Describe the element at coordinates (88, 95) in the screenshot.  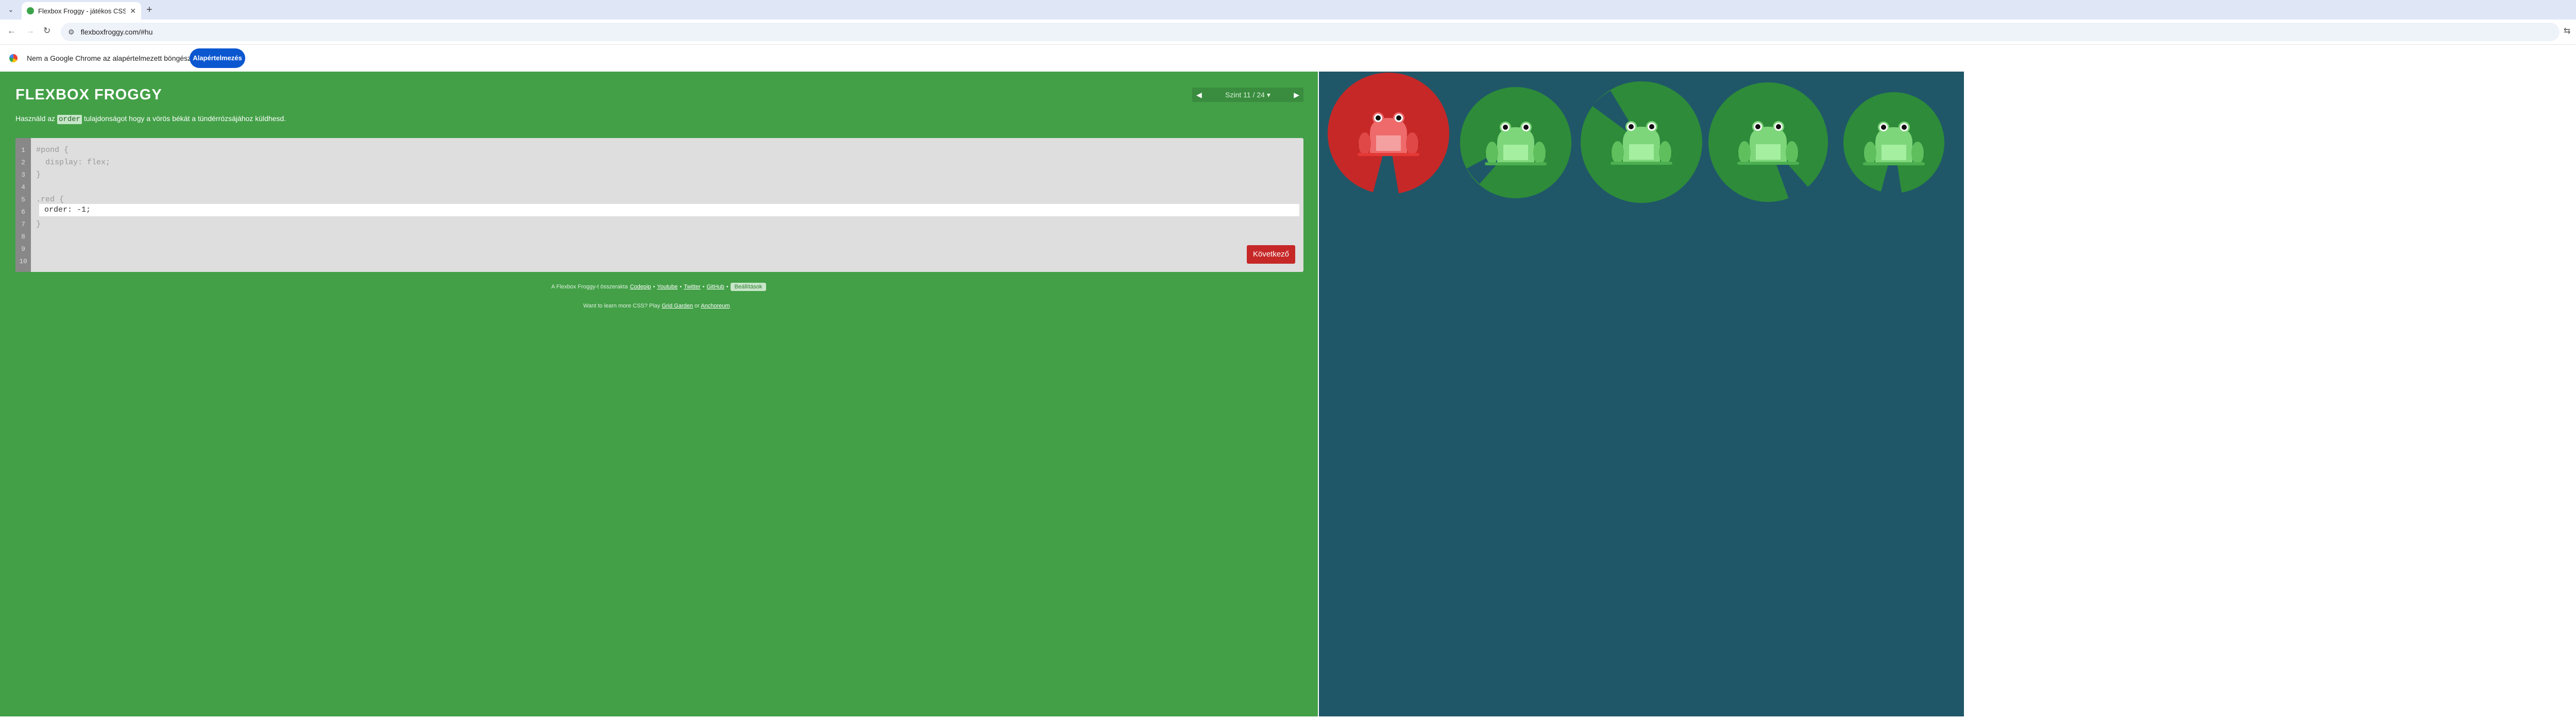
I see `game-logo: FLEXBOX FROGGY` at that location.